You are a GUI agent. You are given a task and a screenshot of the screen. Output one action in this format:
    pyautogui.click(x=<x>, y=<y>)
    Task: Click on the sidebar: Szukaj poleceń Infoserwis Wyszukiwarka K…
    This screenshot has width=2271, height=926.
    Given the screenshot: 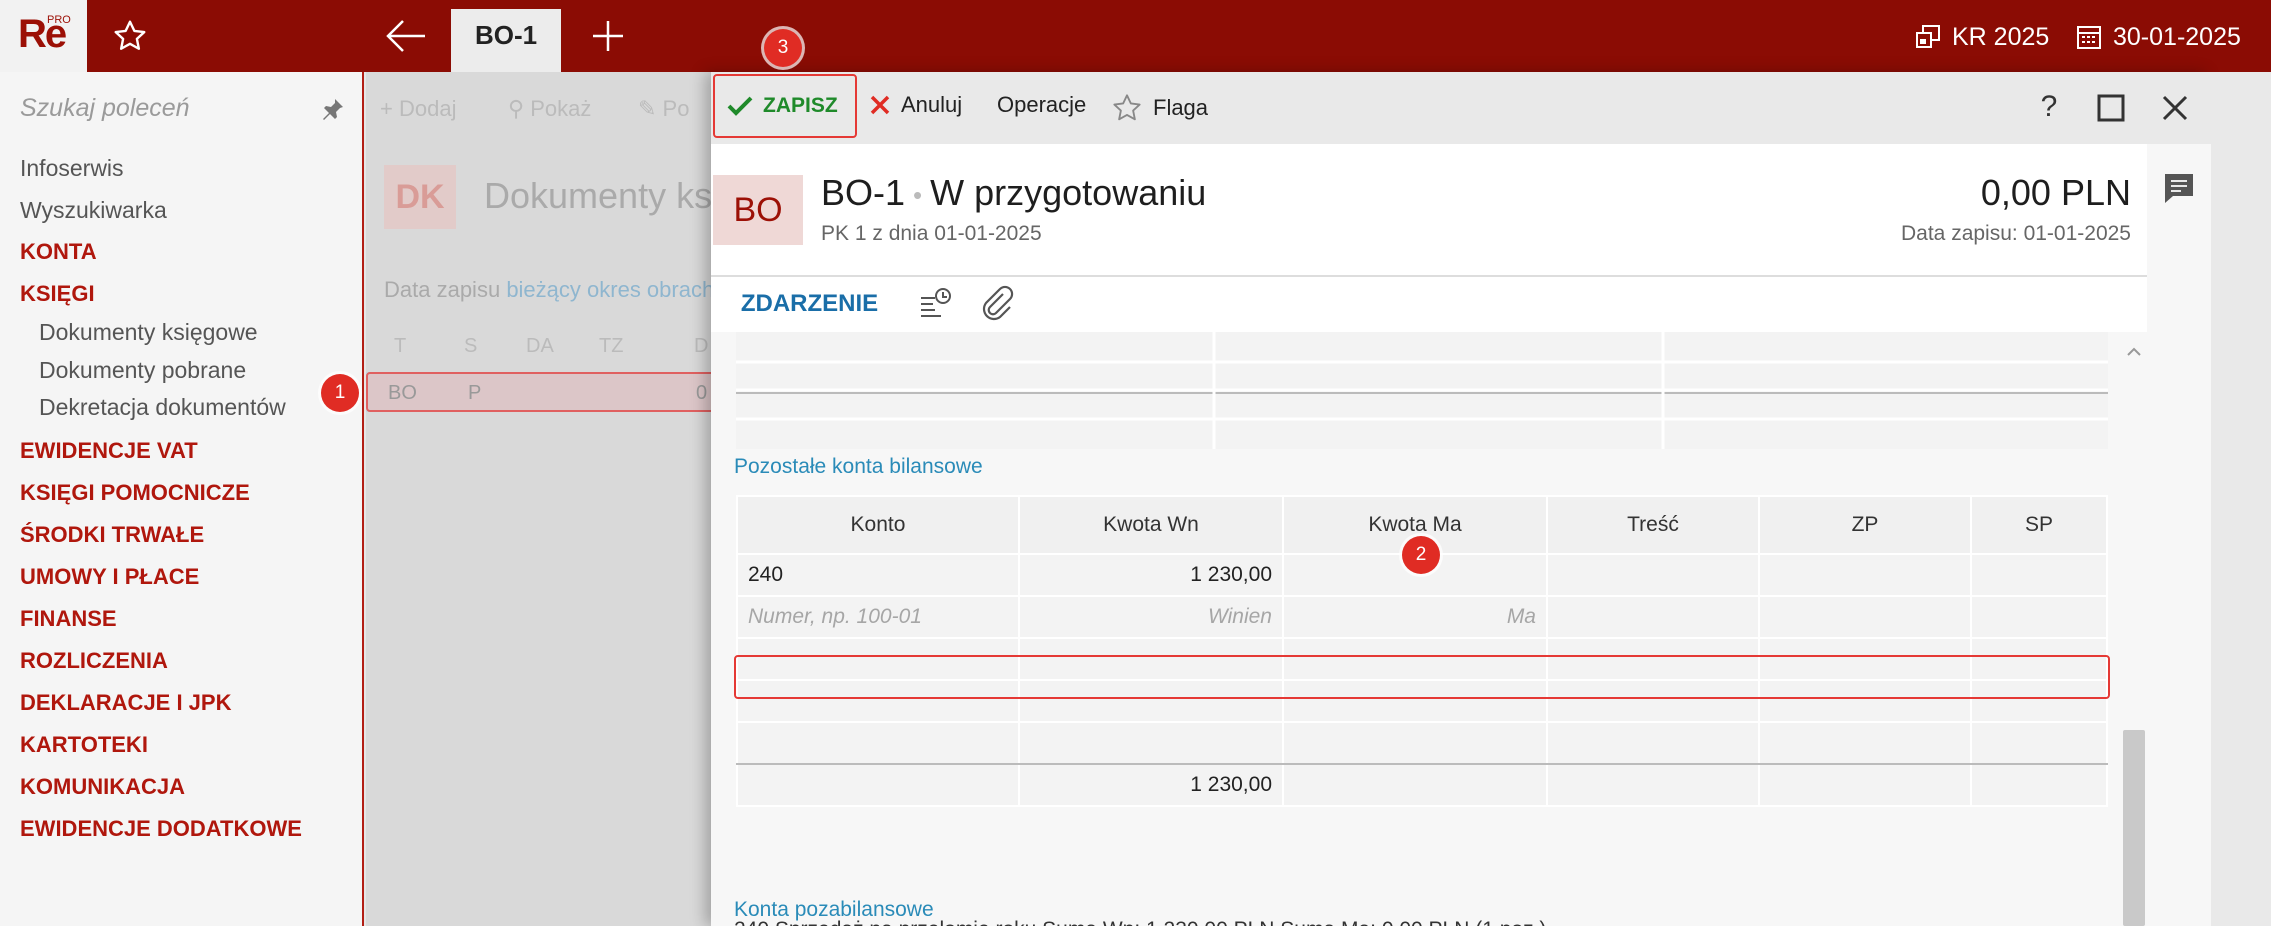 What is the action you would take?
    pyautogui.click(x=182, y=499)
    